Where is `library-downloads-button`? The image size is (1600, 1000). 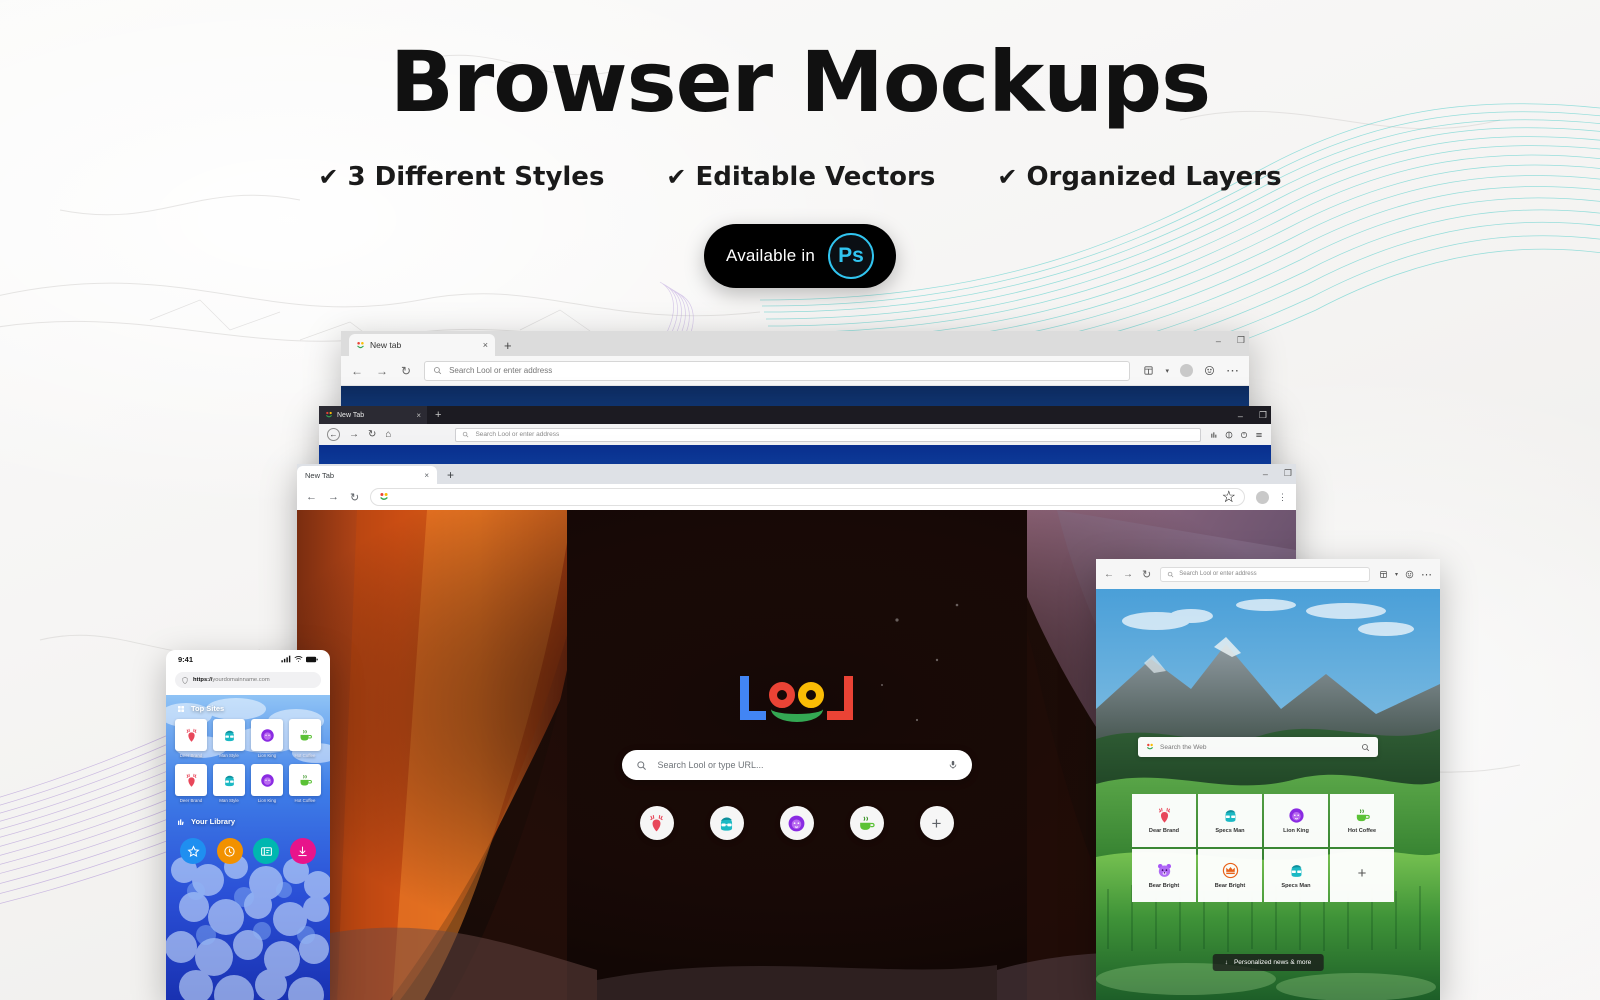
library-downloads-button is located at coordinates (302, 851).